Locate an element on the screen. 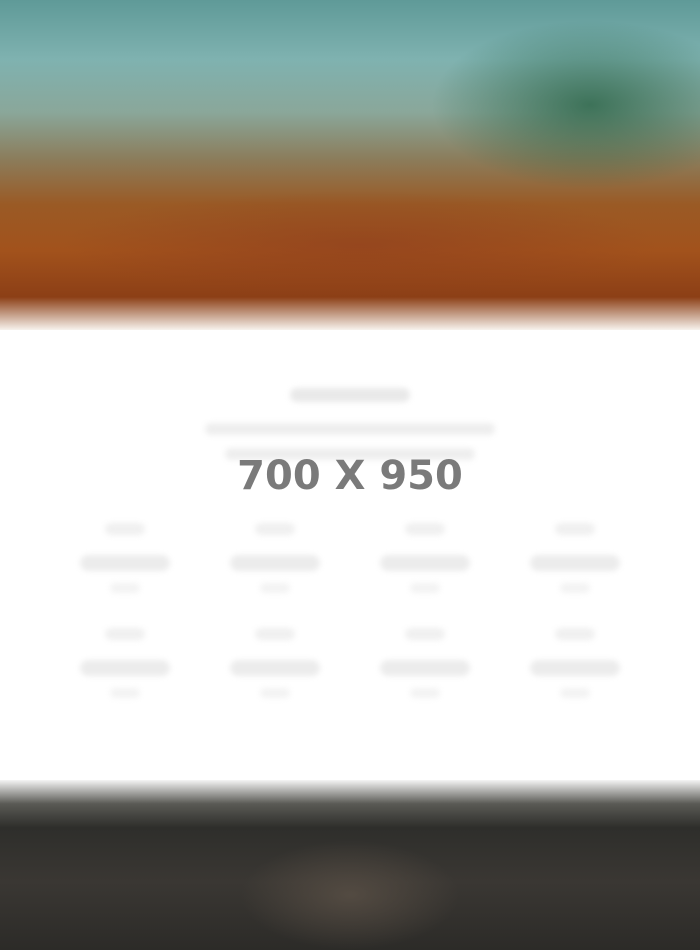 The height and width of the screenshot is (950, 700). placeholder-dimensions-label: 700 X 950 is located at coordinates (350, 476).